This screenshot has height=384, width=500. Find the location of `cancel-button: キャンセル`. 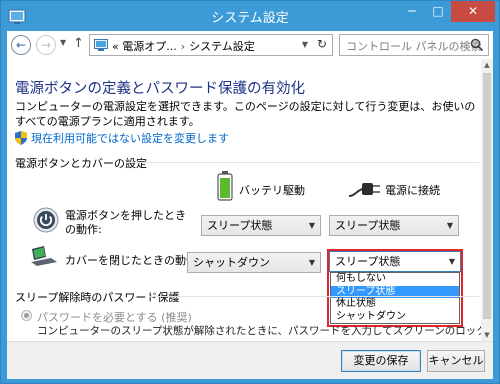

cancel-button: キャンセル is located at coordinates (456, 361).